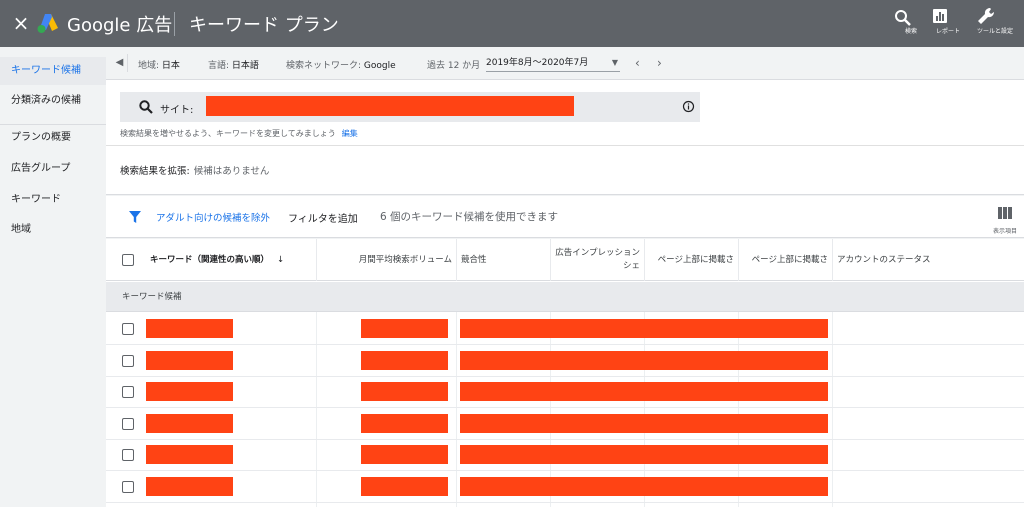 This screenshot has height=507, width=1024. Describe the element at coordinates (537, 63) in the screenshot. I see `date-range-value: 2019年8月〜2020年7月` at that location.